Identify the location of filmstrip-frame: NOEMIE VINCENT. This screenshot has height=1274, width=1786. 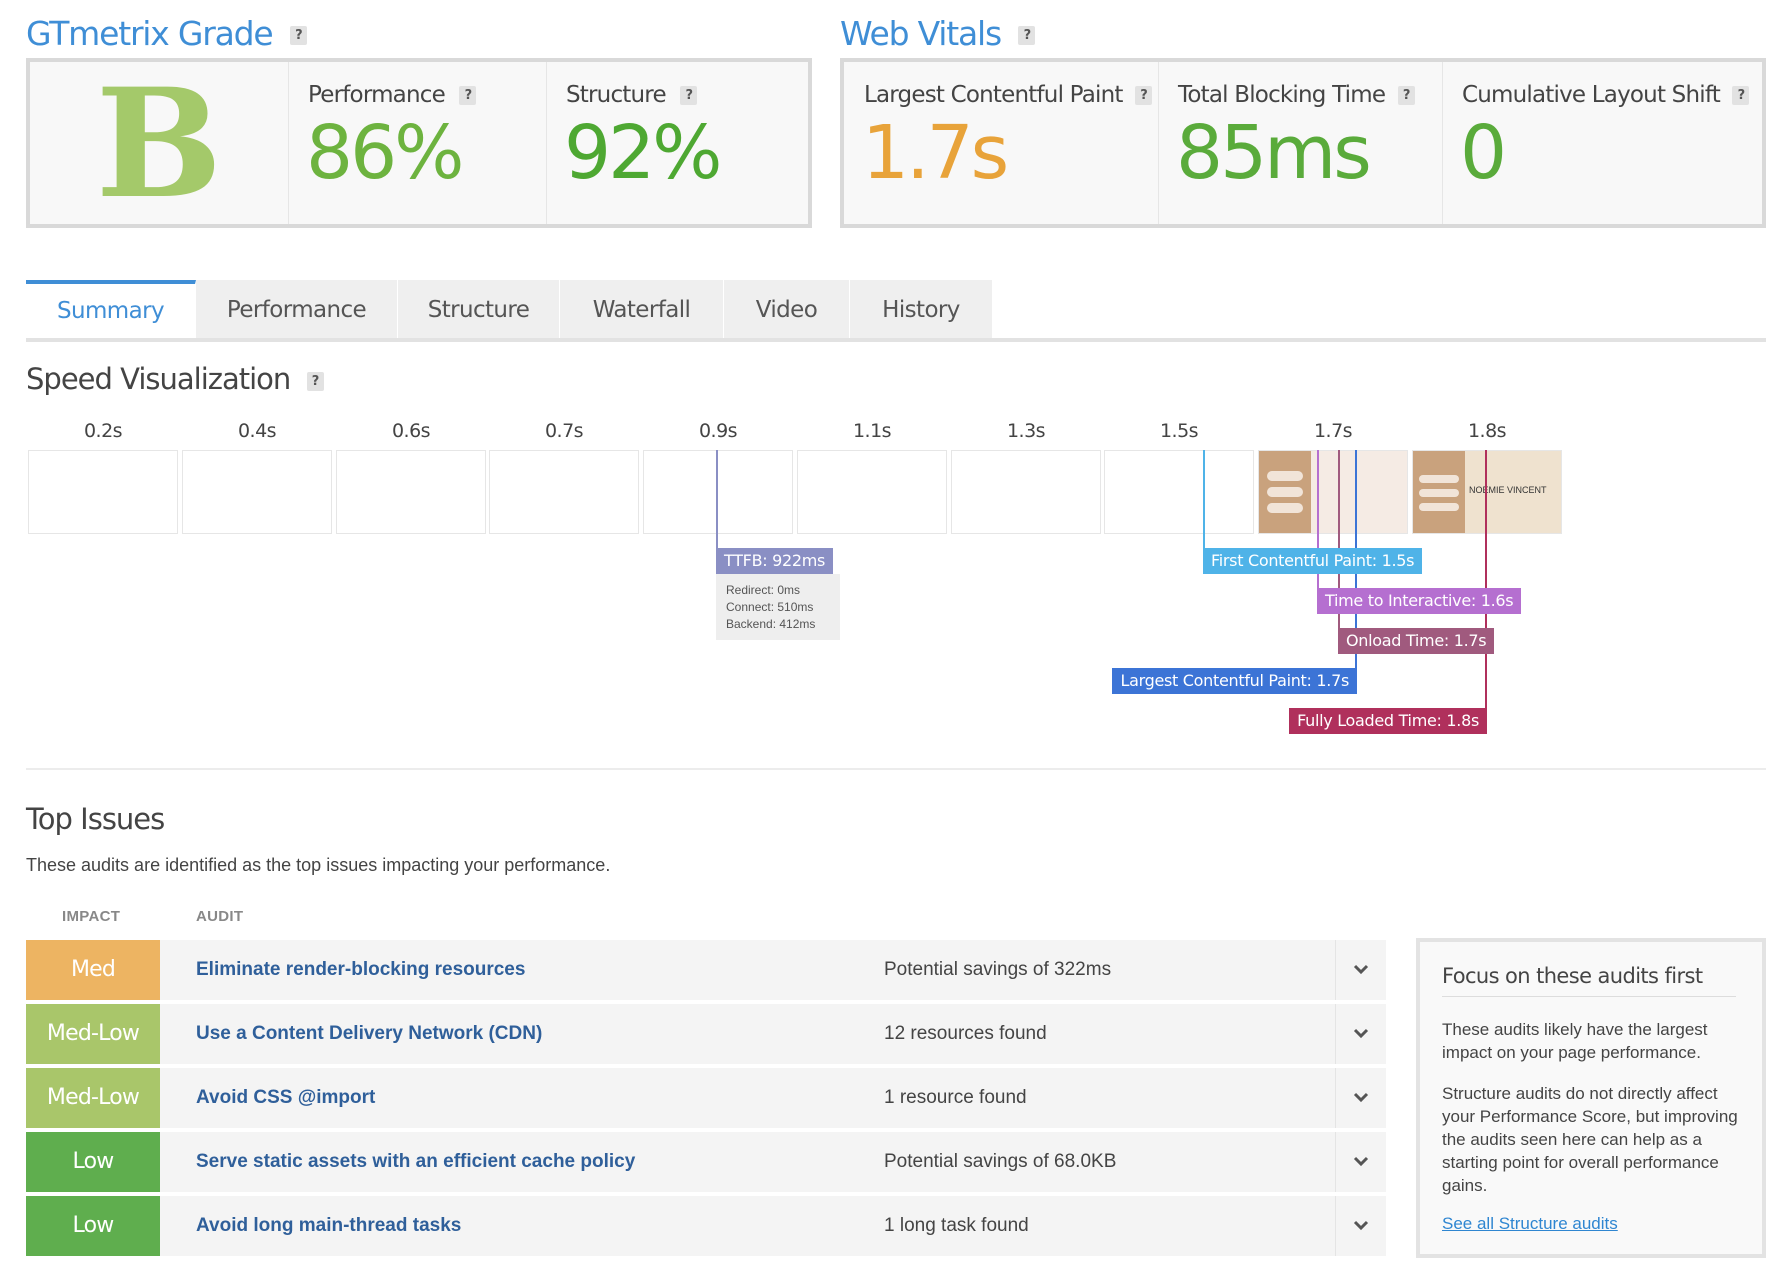
(1487, 492).